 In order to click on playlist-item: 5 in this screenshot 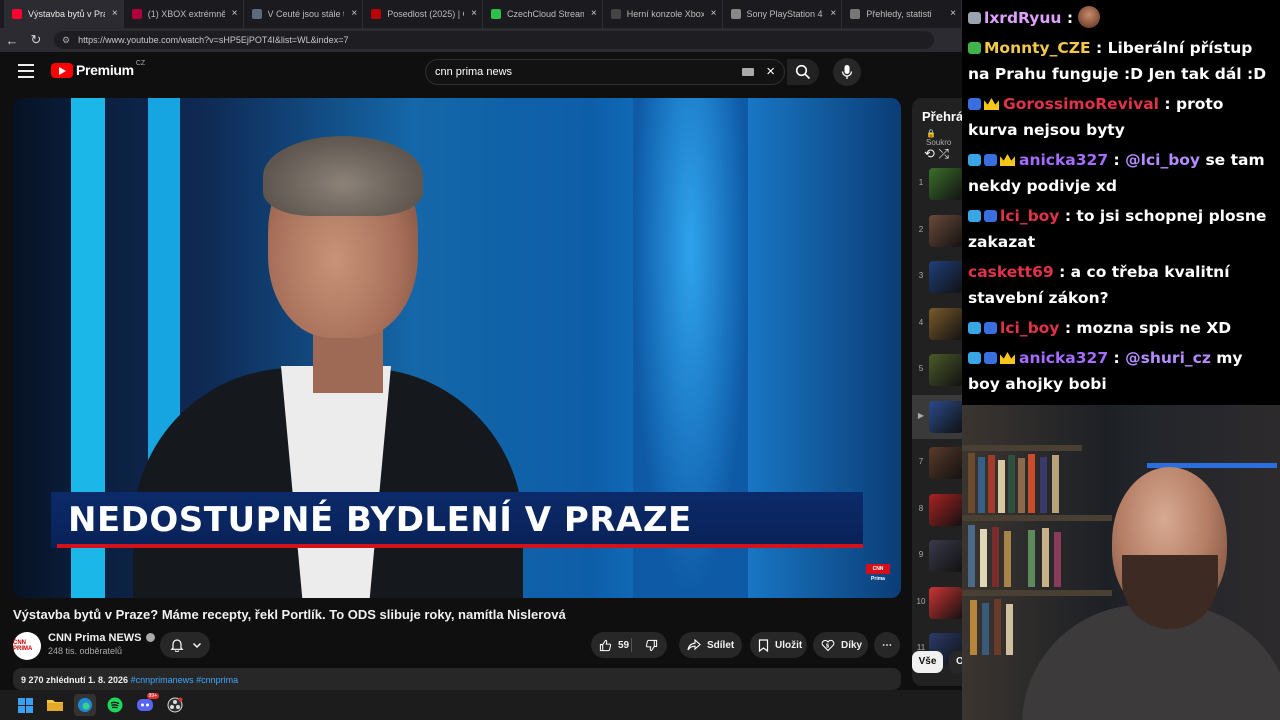, I will do `click(937, 370)`.